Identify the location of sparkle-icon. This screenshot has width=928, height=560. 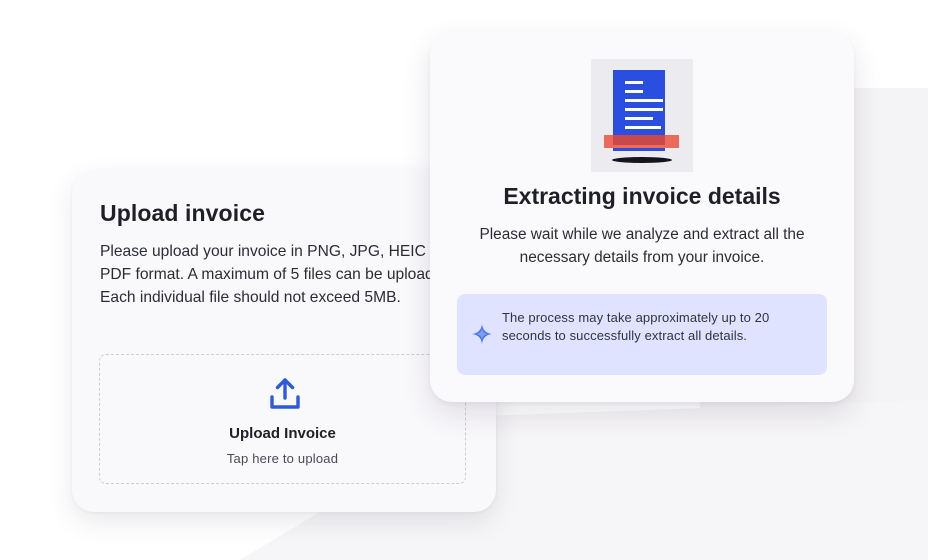
(482, 334).